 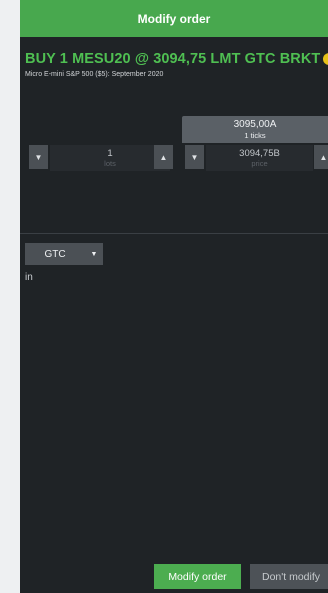 What do you see at coordinates (174, 18) in the screenshot?
I see `dialog-title: Modify order` at bounding box center [174, 18].